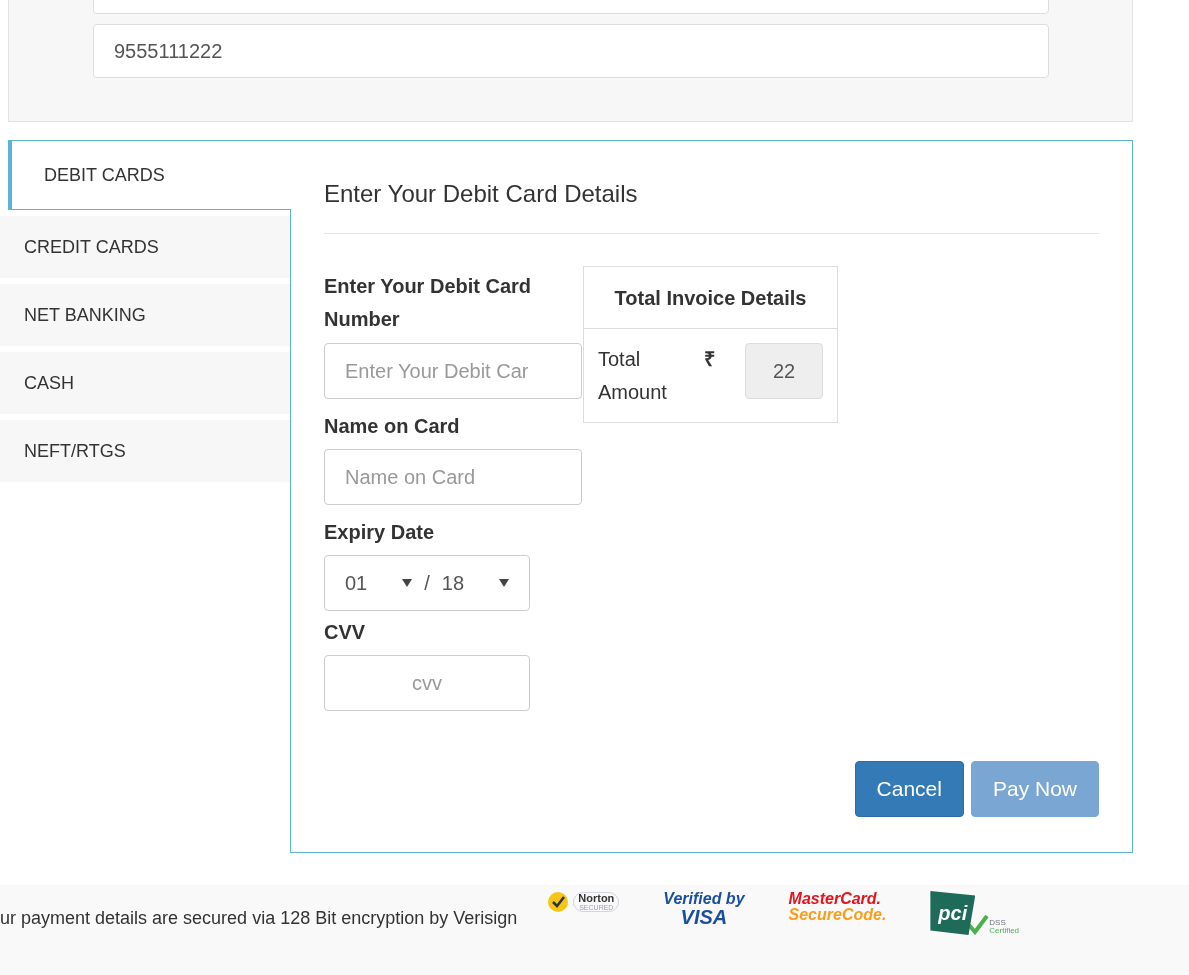 Image resolution: width=1189 pixels, height=975 pixels. I want to click on field-label: Expiry Date, so click(380, 532).